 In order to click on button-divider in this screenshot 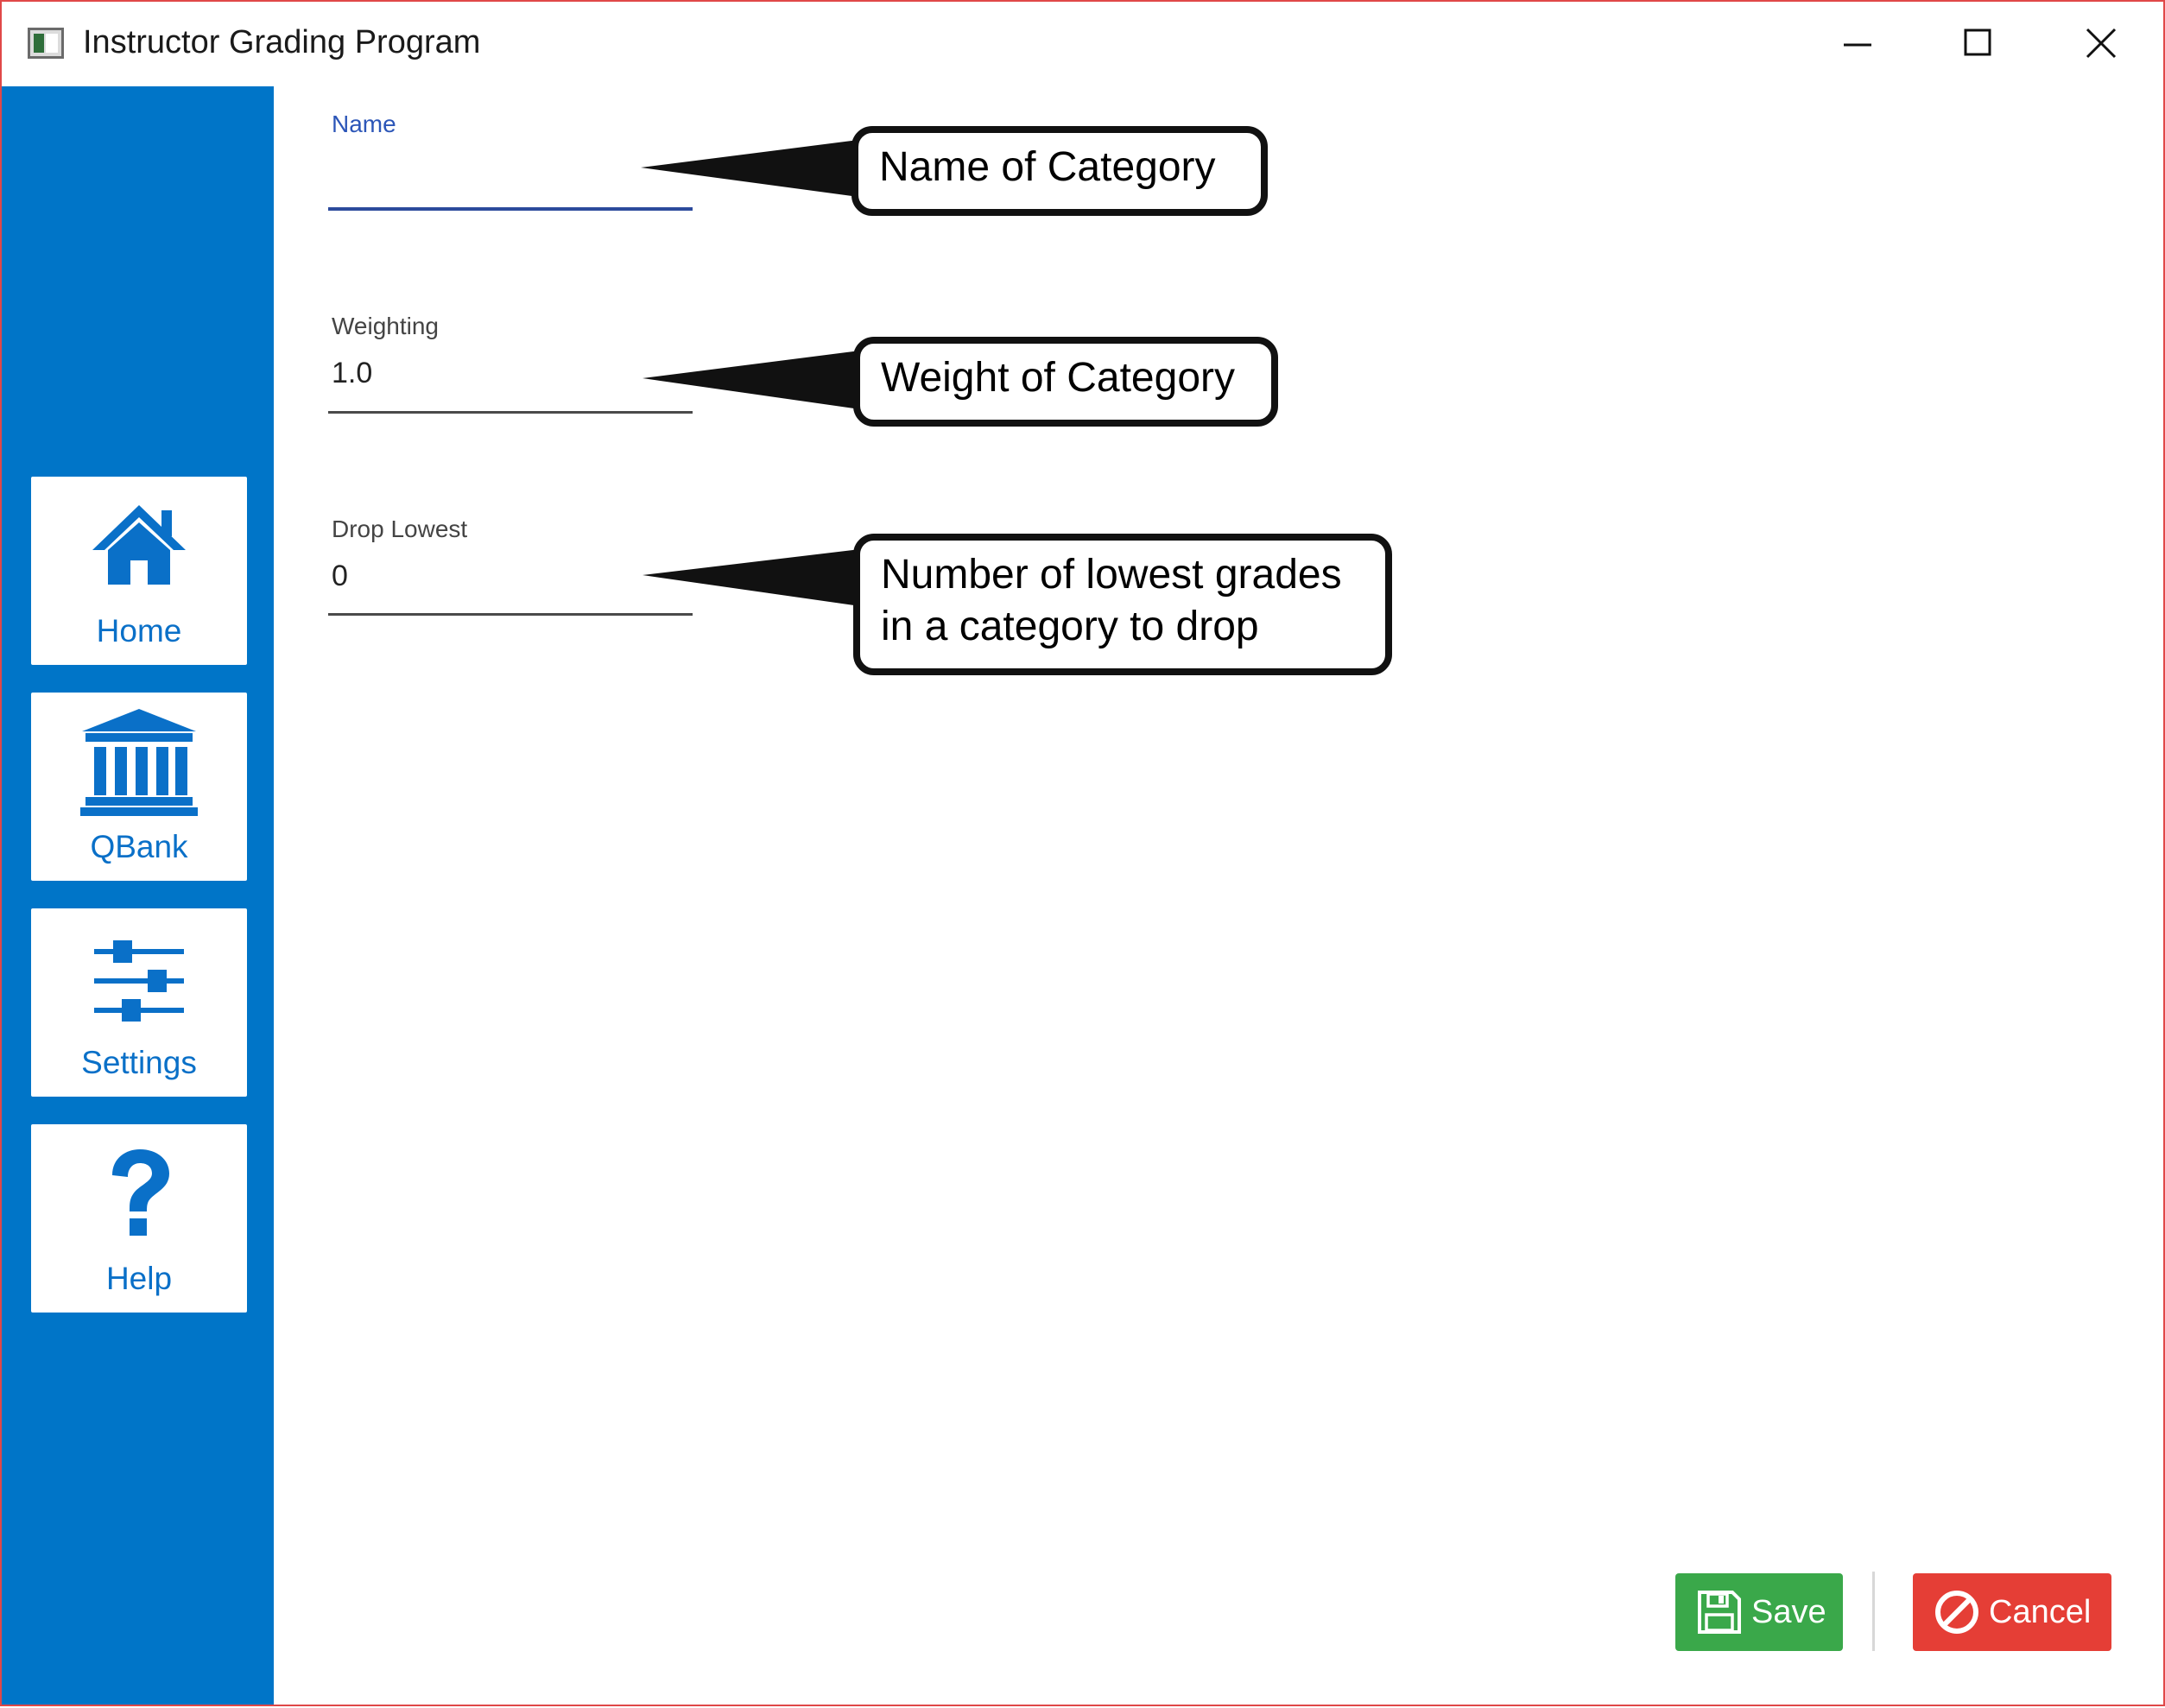, I will do `click(1874, 1611)`.